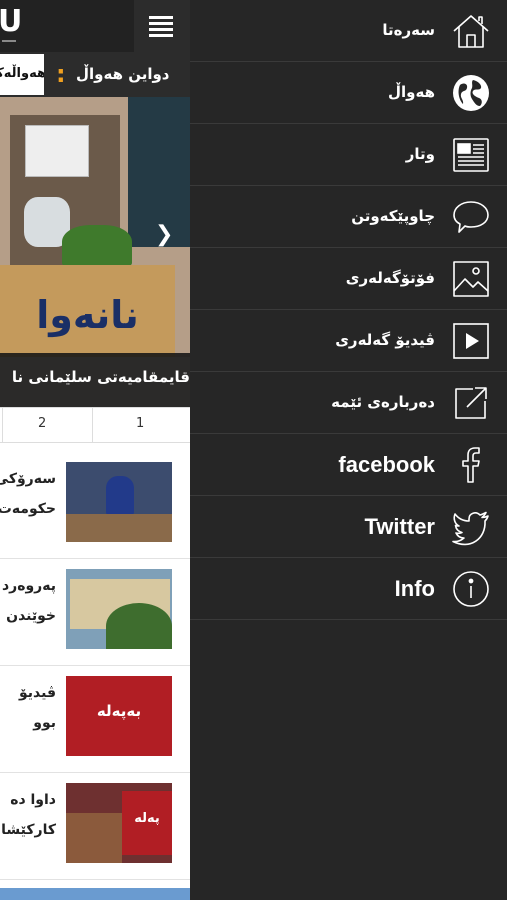 The image size is (507, 900). I want to click on news-thumbnail: بەپەلە, so click(119, 716).